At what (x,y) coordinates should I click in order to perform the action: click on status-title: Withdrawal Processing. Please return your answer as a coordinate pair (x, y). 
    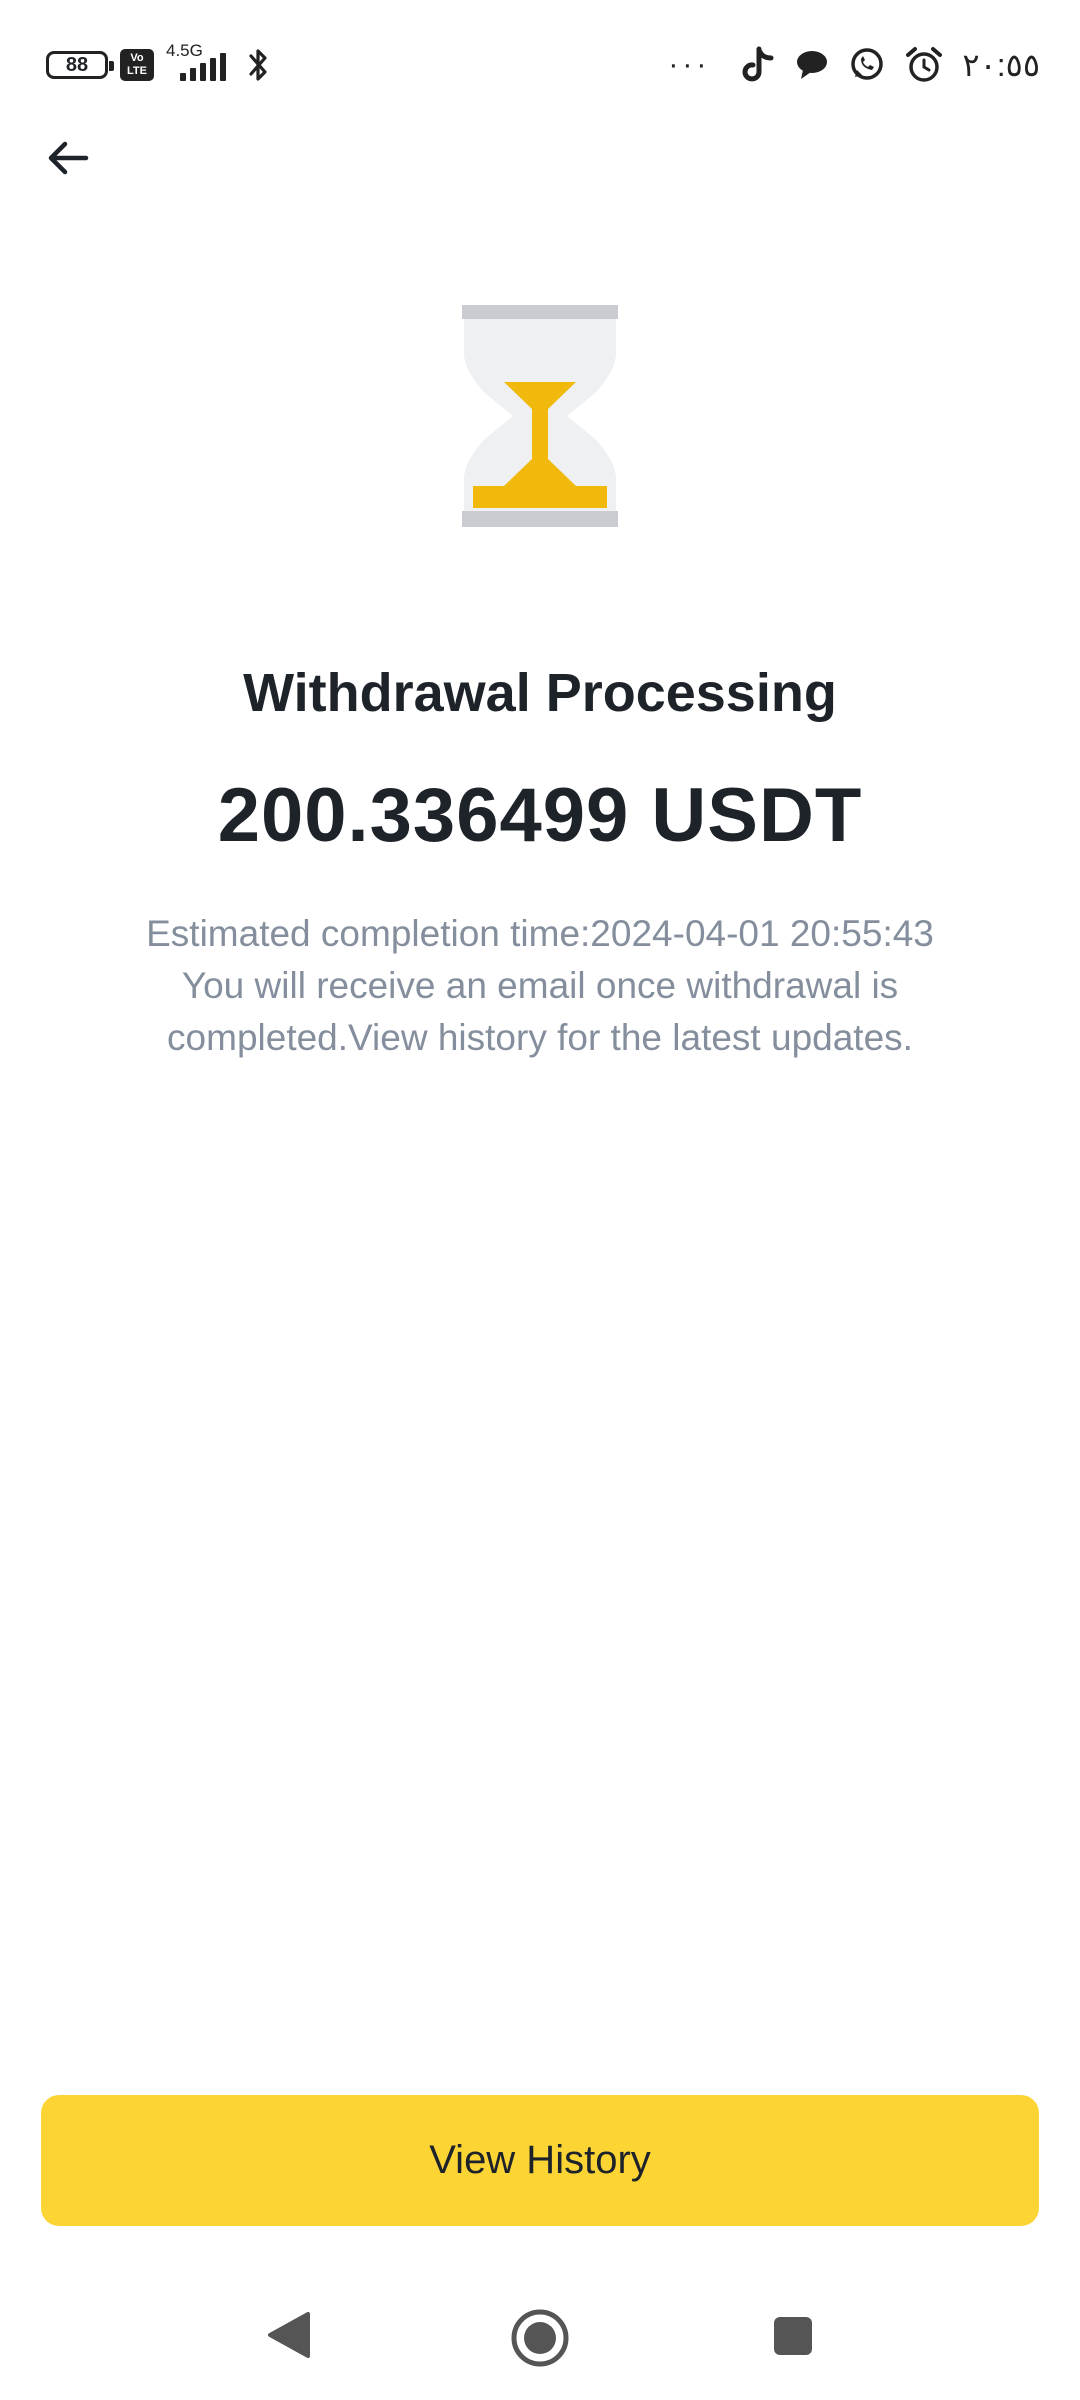
    Looking at the image, I should click on (540, 693).